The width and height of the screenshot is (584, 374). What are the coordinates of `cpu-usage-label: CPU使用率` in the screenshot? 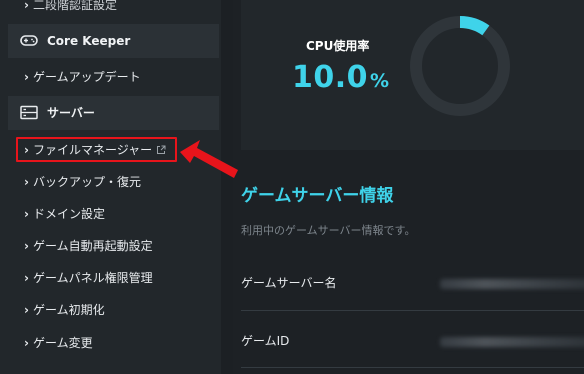 It's located at (338, 46).